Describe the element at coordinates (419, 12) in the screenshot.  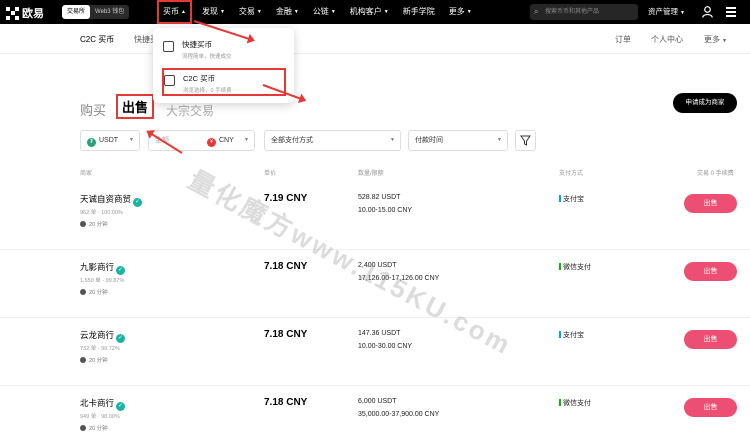
I see `nav-academy: 新手学院` at that location.